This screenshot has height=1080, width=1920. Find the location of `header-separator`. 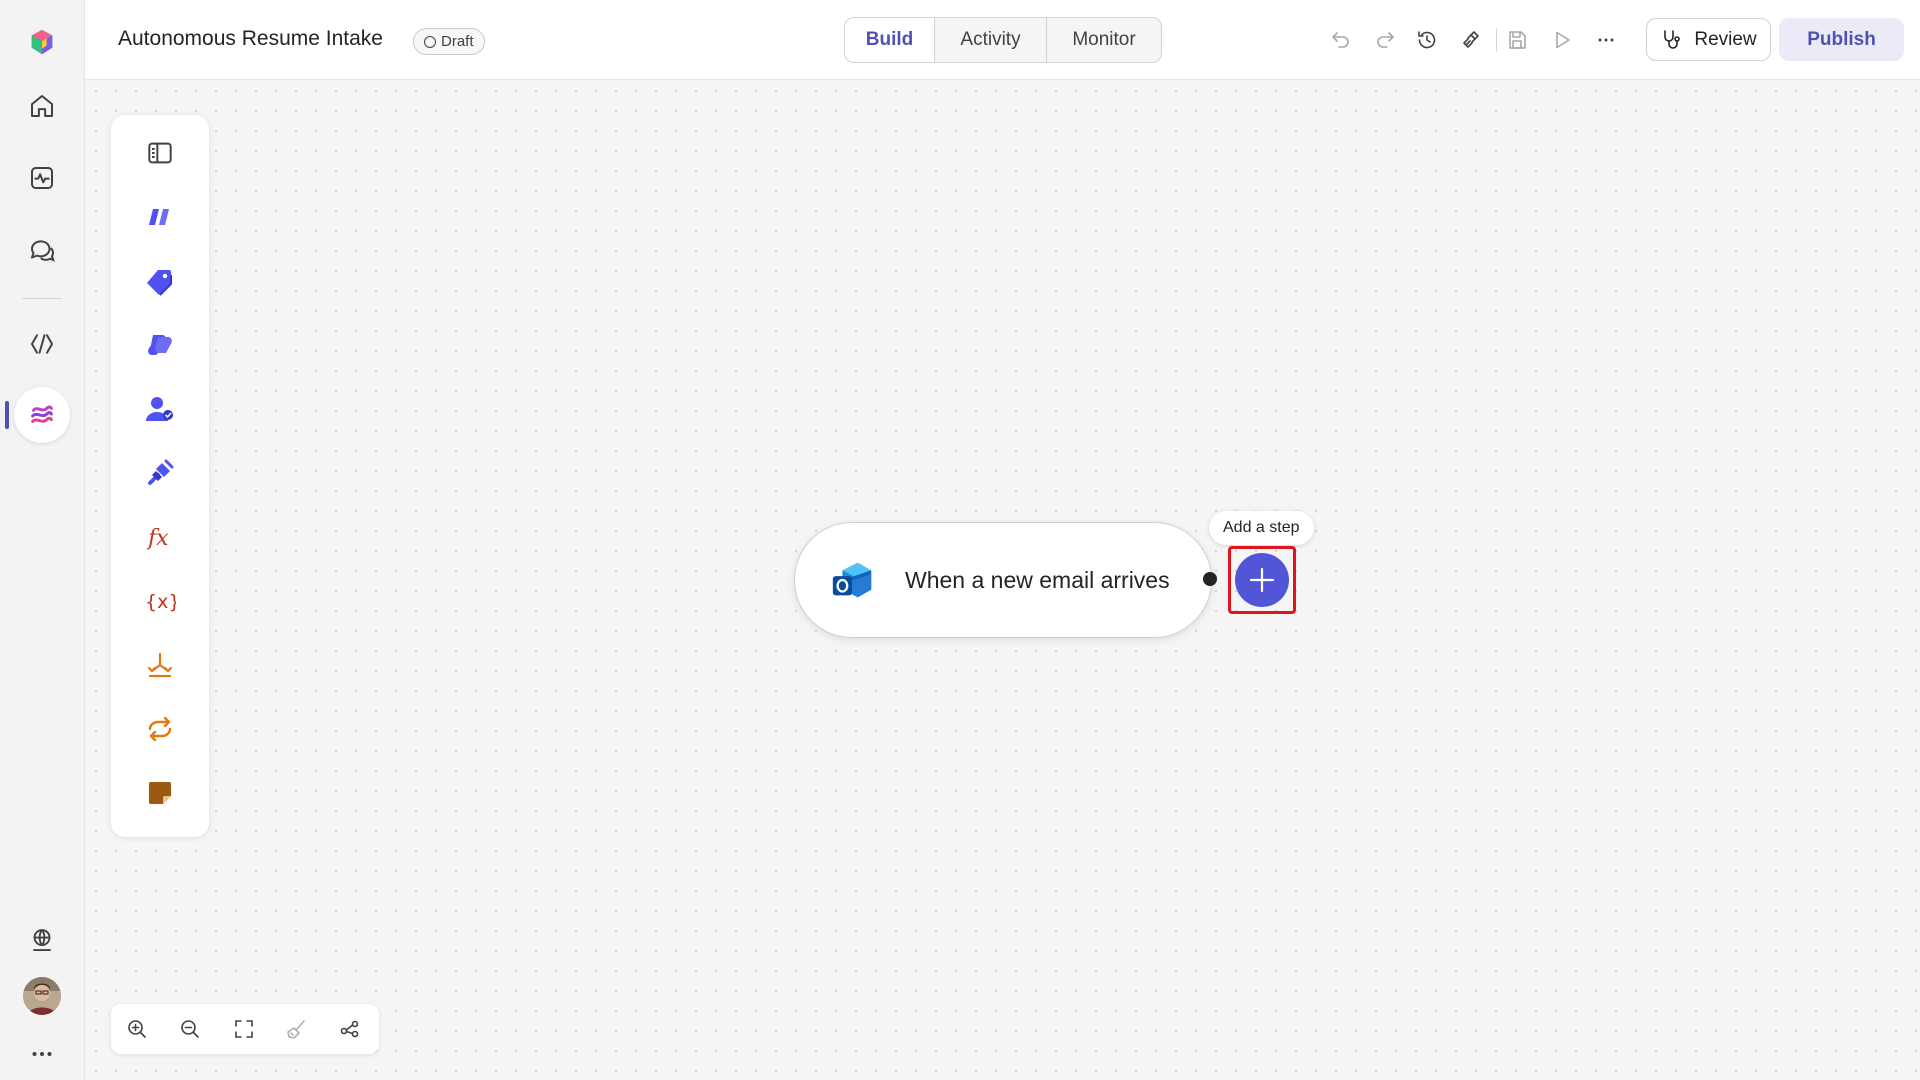

header-separator is located at coordinates (1496, 40).